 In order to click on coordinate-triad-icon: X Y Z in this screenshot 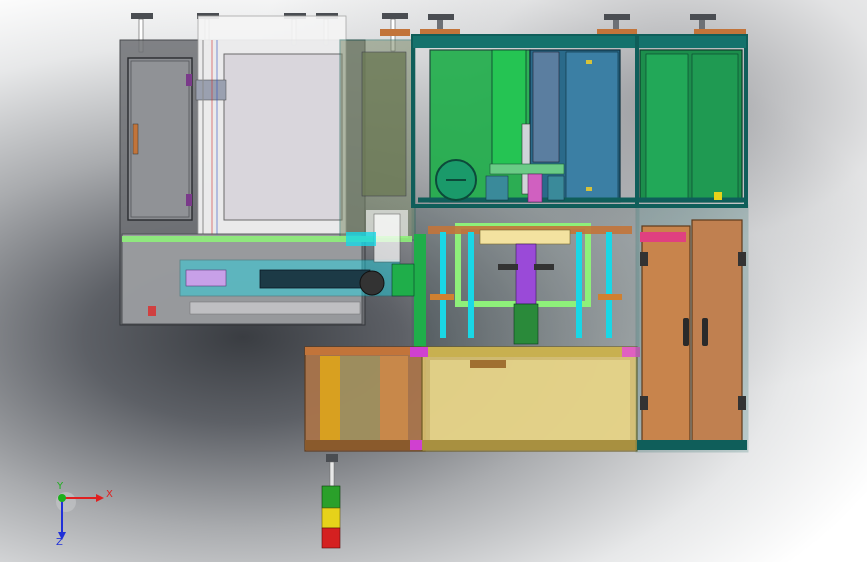, I will do `click(84, 514)`.